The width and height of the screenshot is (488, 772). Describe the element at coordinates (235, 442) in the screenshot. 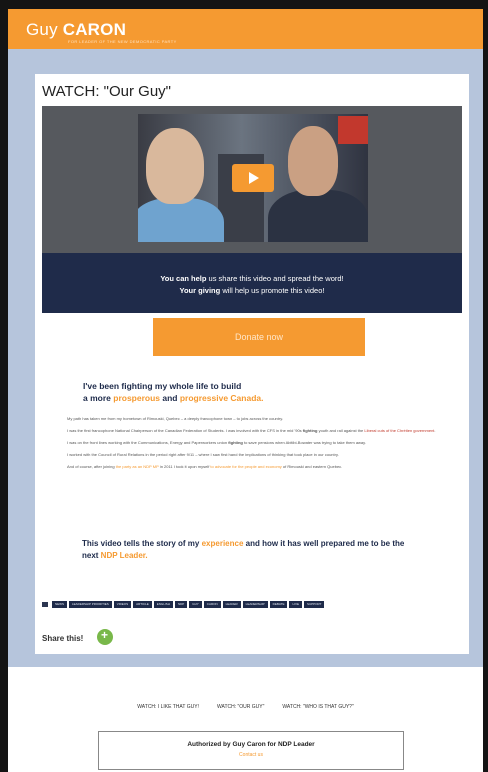

I see `p3-bold: fighting` at that location.